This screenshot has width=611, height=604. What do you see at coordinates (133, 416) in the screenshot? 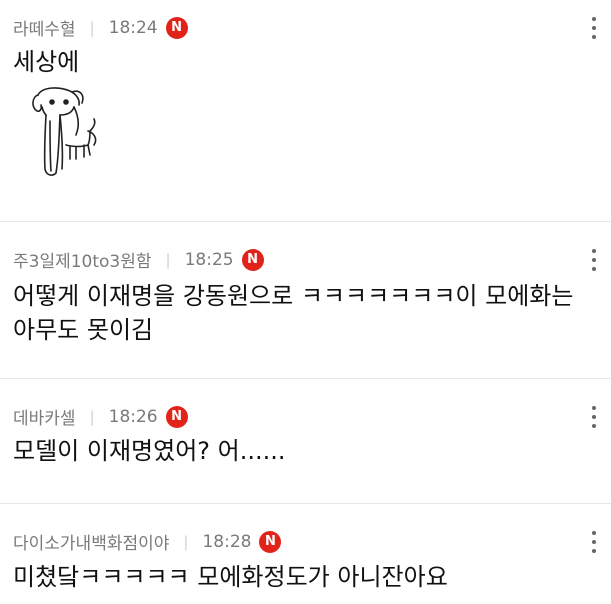
I see `comment-time: 18:26` at bounding box center [133, 416].